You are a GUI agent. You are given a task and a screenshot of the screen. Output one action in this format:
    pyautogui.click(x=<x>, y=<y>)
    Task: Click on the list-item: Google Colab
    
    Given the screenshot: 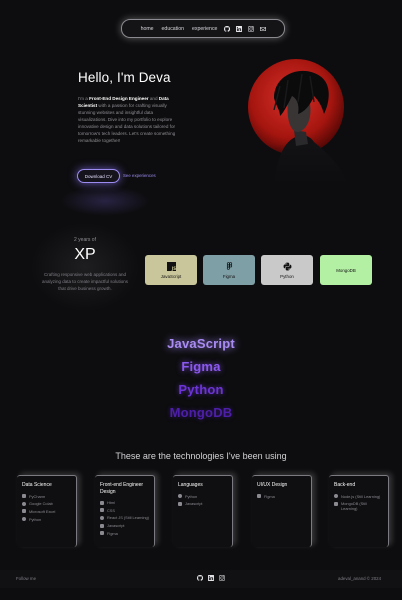 What is the action you would take?
    pyautogui.click(x=46, y=503)
    